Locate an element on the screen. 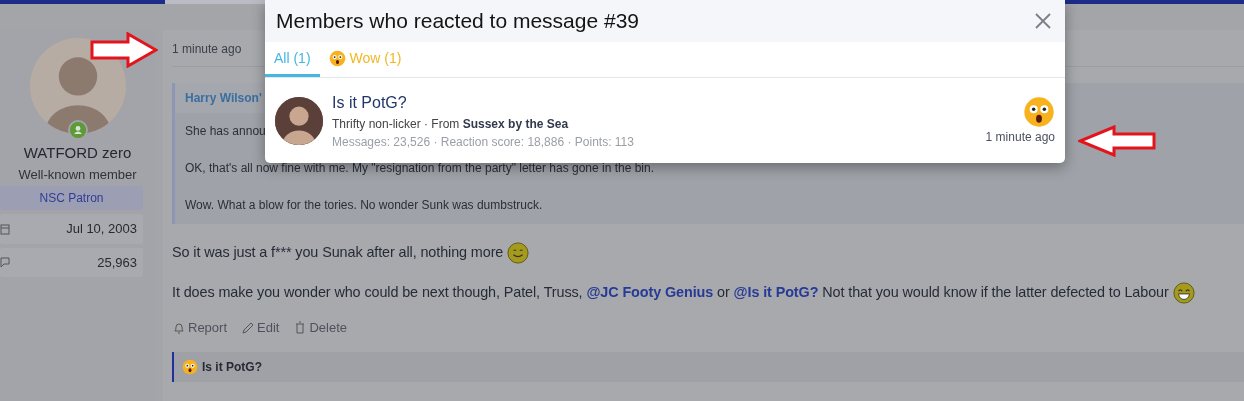  message-count: 25,963 is located at coordinates (117, 262).